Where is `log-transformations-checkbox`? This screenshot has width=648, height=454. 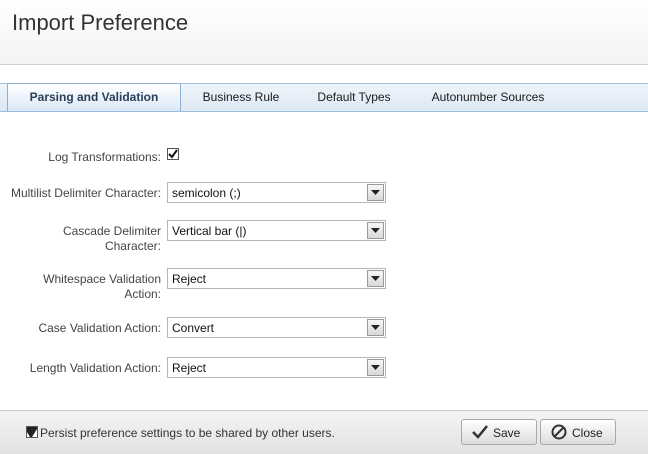
log-transformations-checkbox is located at coordinates (173, 154).